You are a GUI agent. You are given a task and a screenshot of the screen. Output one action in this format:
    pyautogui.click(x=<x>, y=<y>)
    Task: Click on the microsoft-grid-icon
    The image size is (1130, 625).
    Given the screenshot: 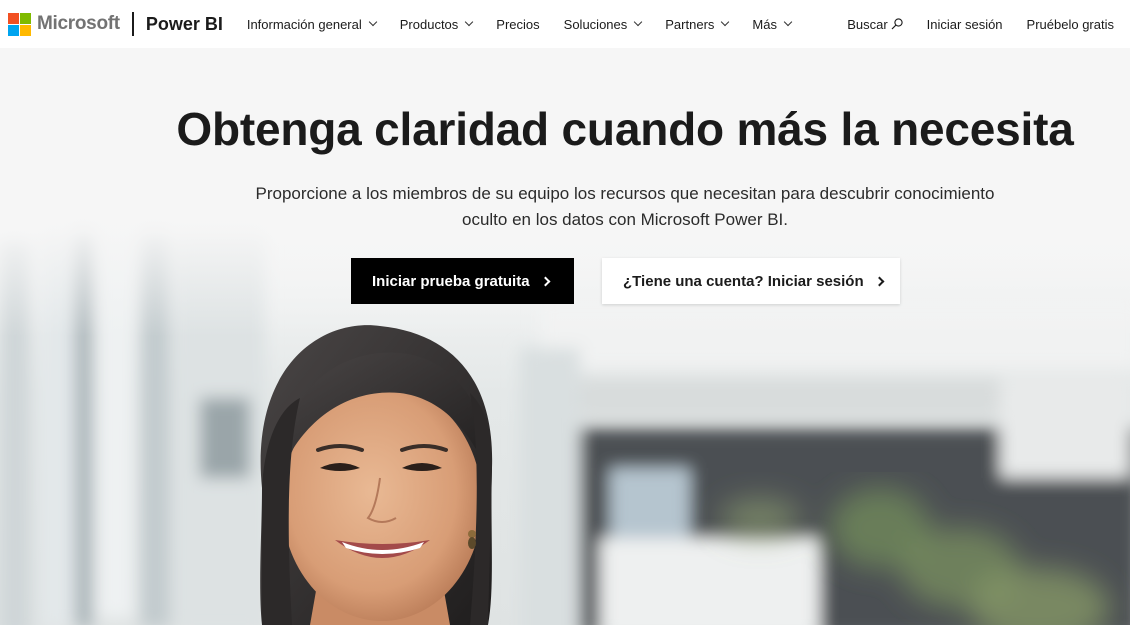 What is the action you would take?
    pyautogui.click(x=19, y=24)
    